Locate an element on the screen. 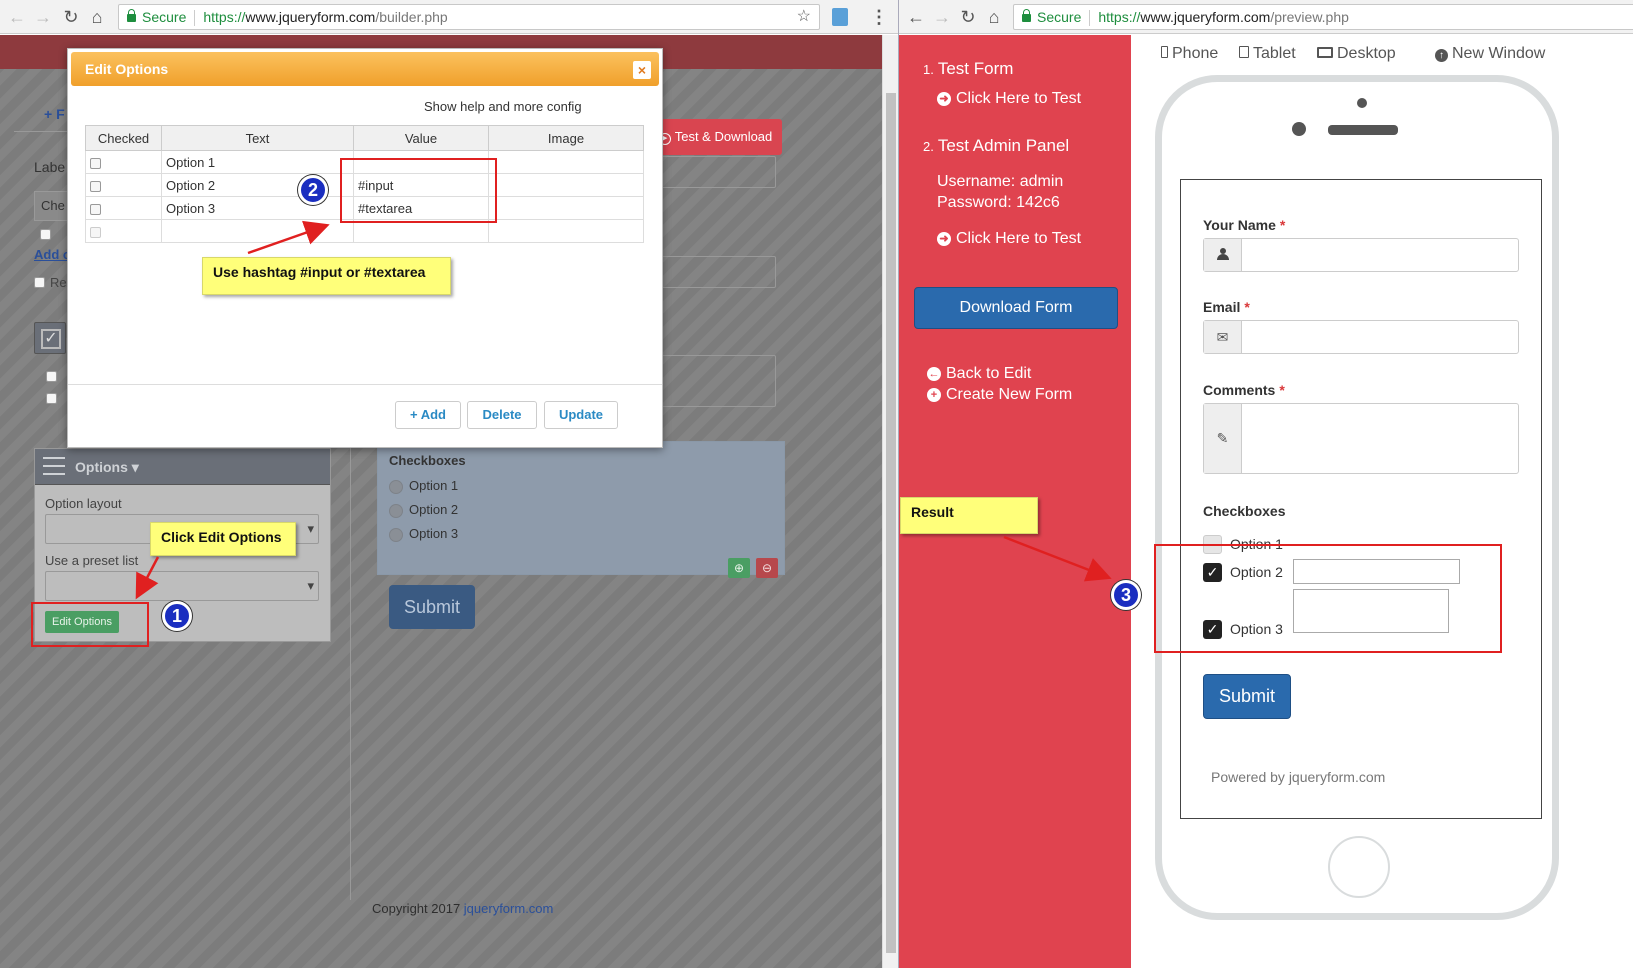 Image resolution: width=1633 pixels, height=968 pixels. scroll-thumb is located at coordinates (891, 523).